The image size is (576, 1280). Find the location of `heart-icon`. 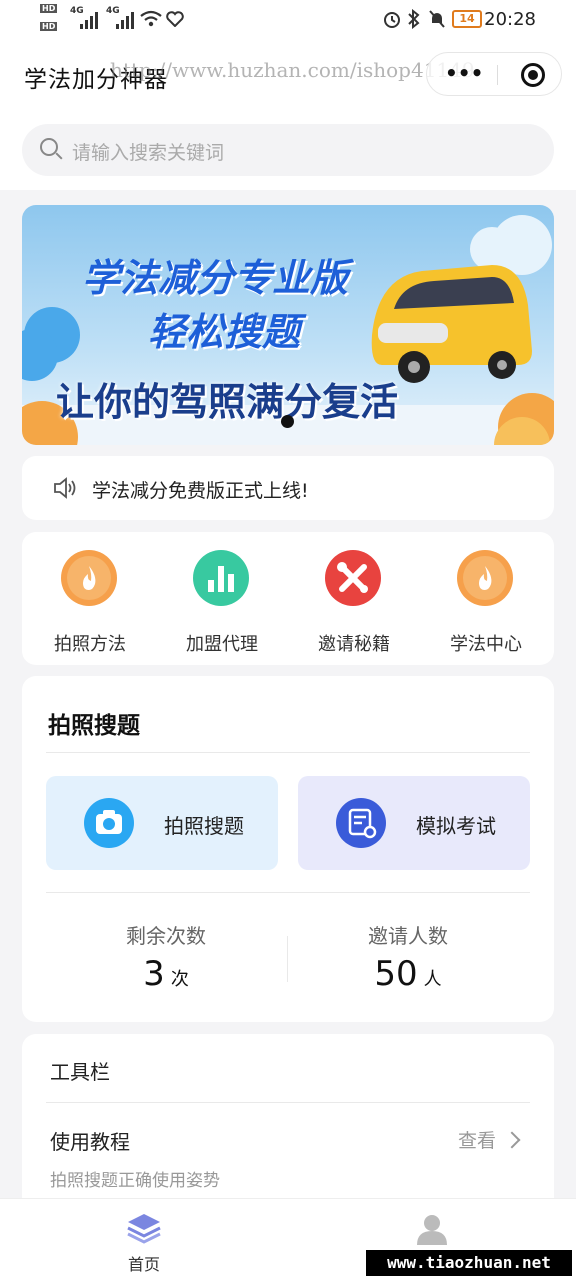

heart-icon is located at coordinates (175, 19).